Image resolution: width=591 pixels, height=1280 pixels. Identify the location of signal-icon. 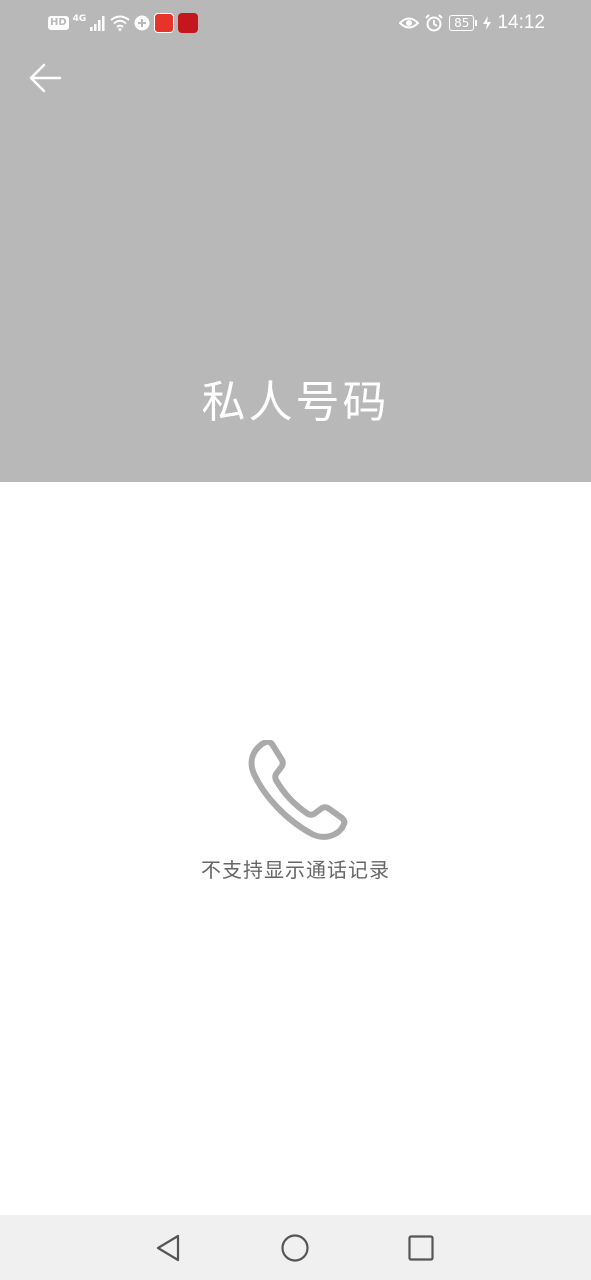
(97, 23).